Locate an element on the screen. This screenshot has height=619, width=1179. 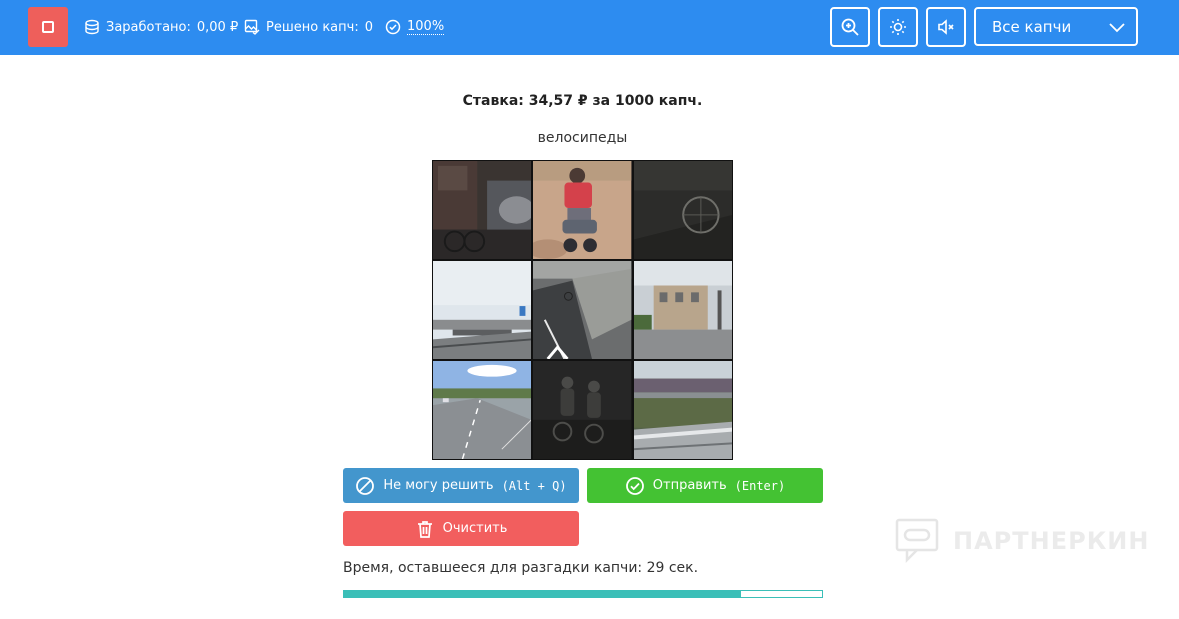
clear-button: Очистить is located at coordinates (461, 528).